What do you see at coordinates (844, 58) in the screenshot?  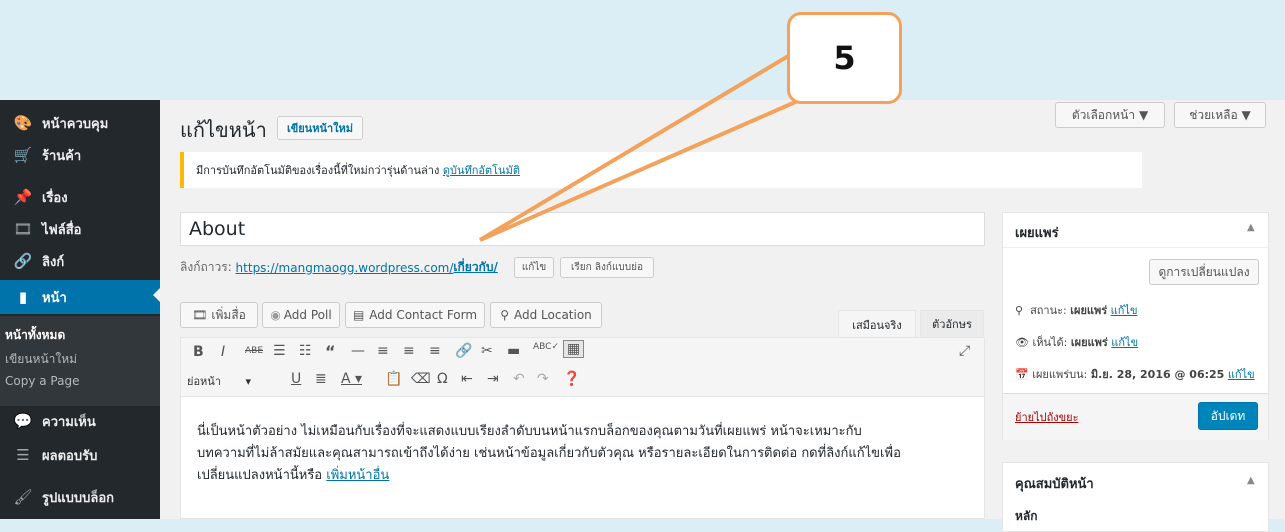 I see `annotation-callout: 5` at bounding box center [844, 58].